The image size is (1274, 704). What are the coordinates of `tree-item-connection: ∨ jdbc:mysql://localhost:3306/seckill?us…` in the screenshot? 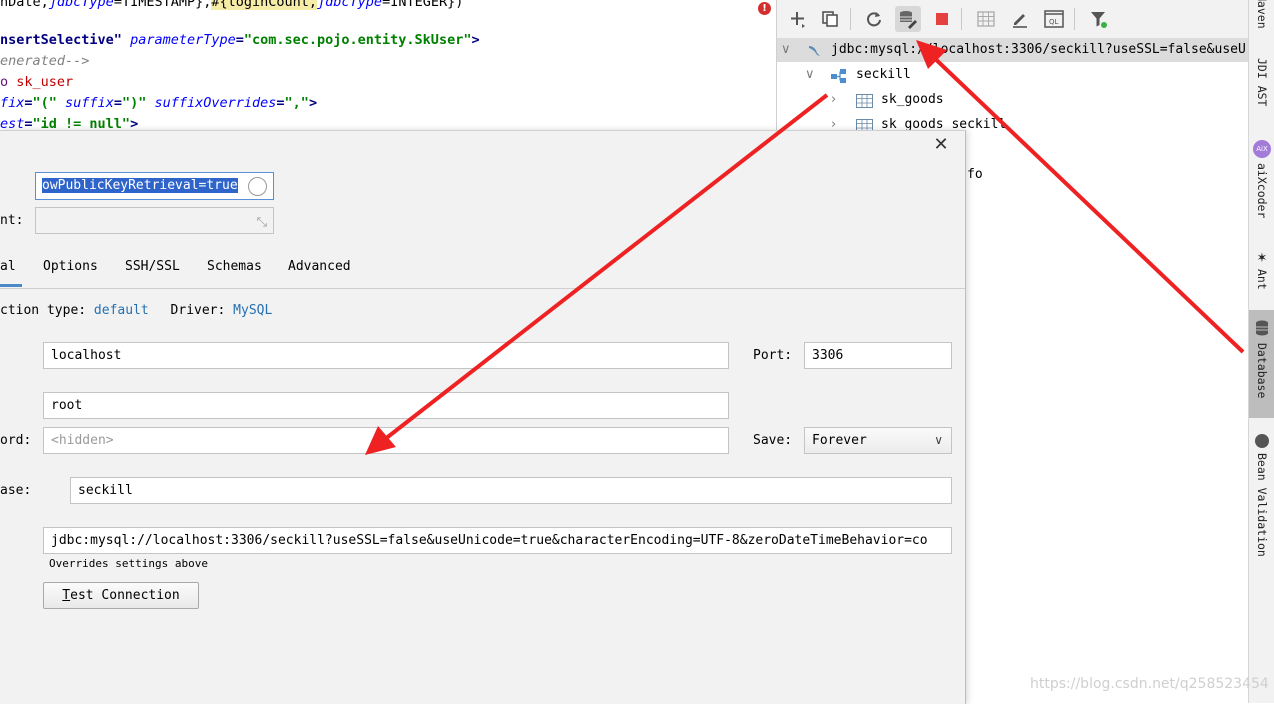 It's located at (1013, 50).